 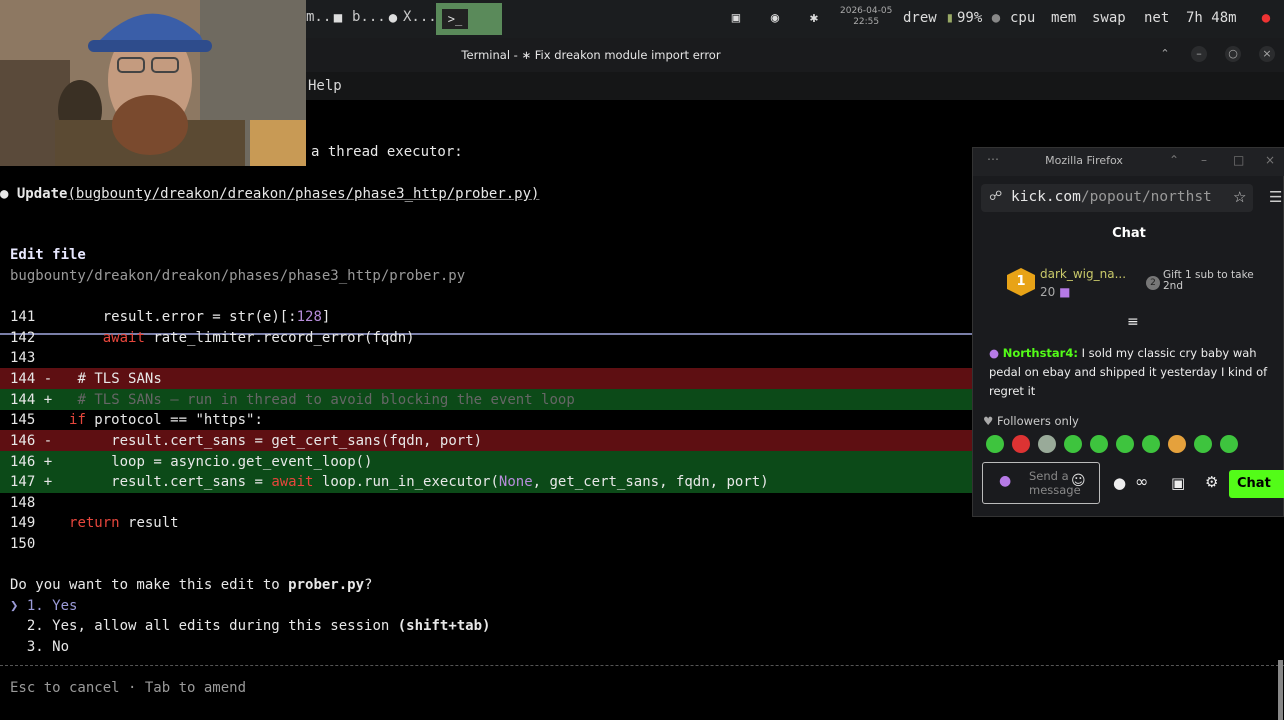 I want to click on net-meter: net, so click(x=1157, y=18).